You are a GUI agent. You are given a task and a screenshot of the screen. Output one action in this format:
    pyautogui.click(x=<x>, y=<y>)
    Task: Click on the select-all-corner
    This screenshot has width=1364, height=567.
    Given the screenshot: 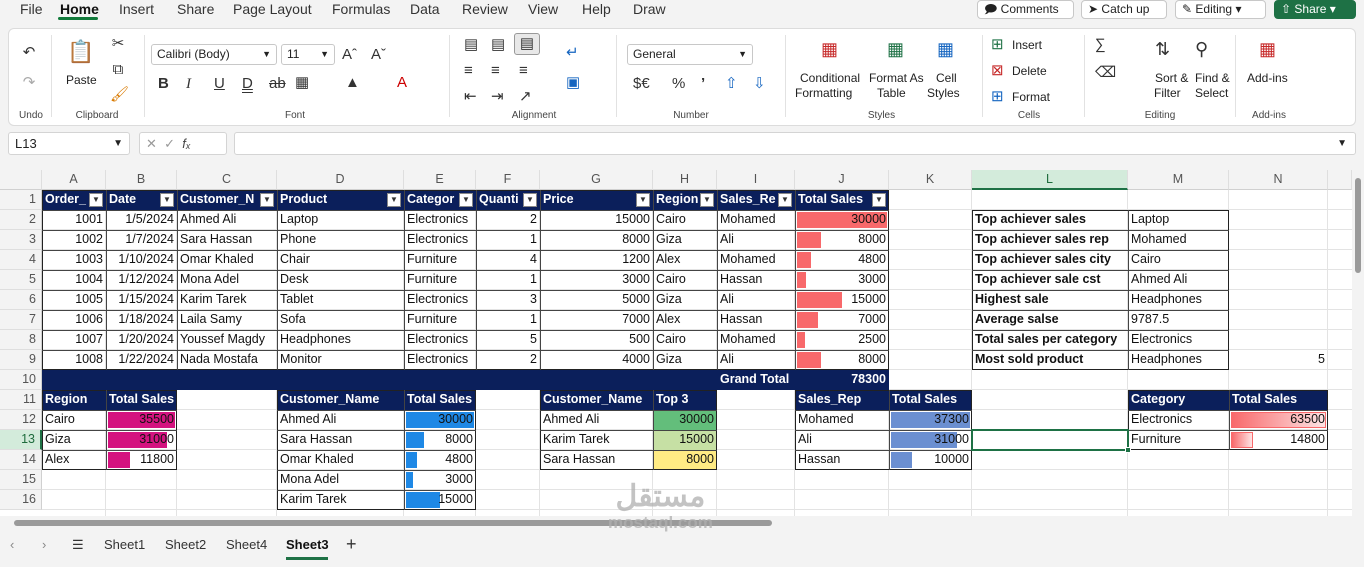 What is the action you would take?
    pyautogui.click(x=21, y=180)
    